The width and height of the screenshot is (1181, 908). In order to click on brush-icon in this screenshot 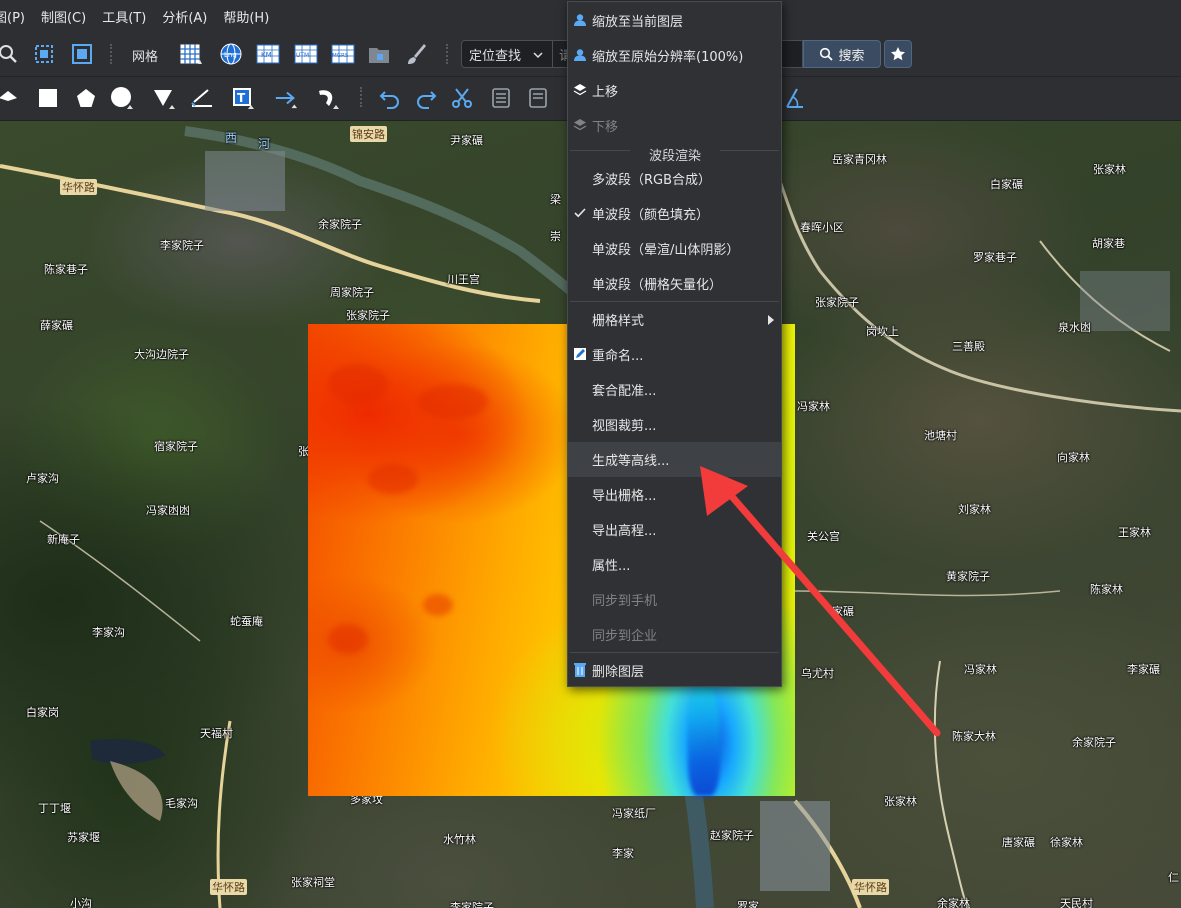, I will do `click(416, 54)`.